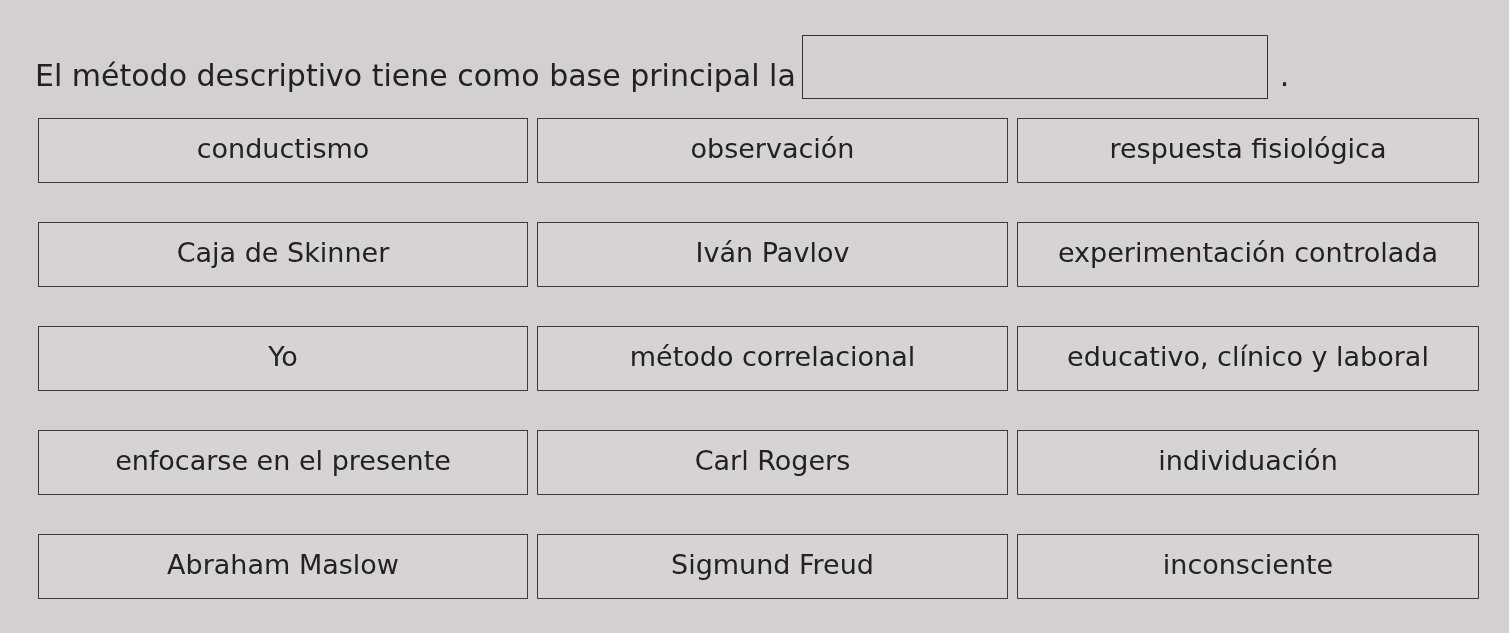  What do you see at coordinates (1248, 566) in the screenshot?
I see `answer-option: inconsciente` at bounding box center [1248, 566].